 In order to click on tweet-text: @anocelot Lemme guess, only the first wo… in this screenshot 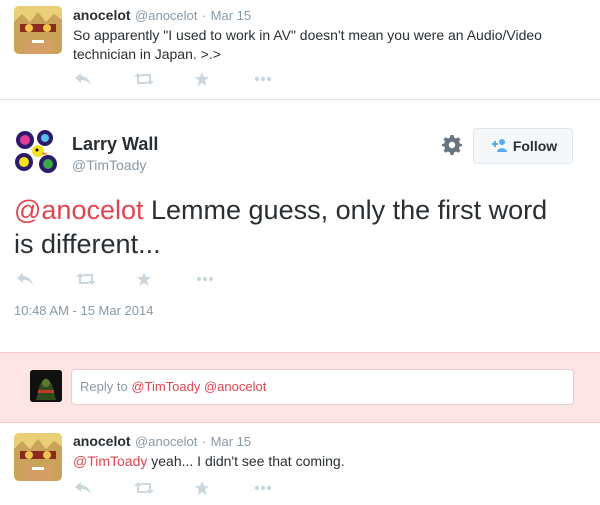, I will do `click(294, 227)`.